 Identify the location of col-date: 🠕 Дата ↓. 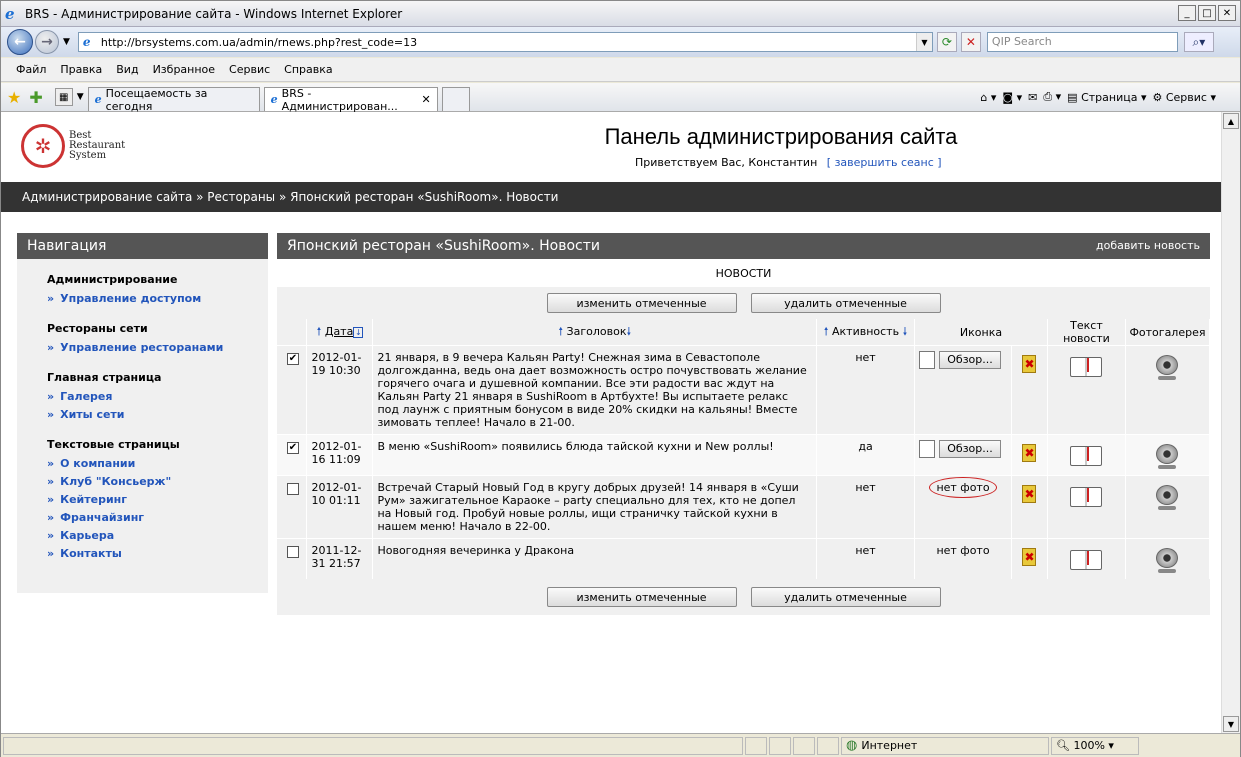
(340, 332).